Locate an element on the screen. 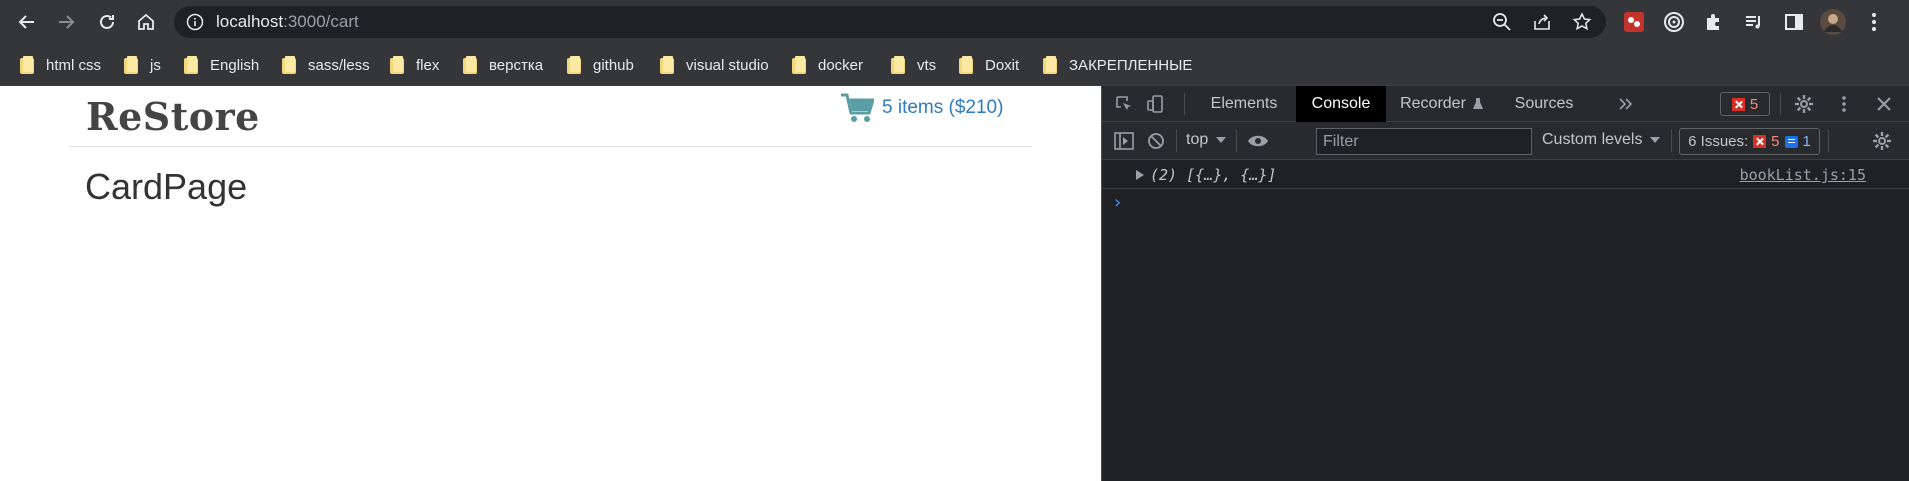 The image size is (1909, 481). reload-icon is located at coordinates (107, 22).